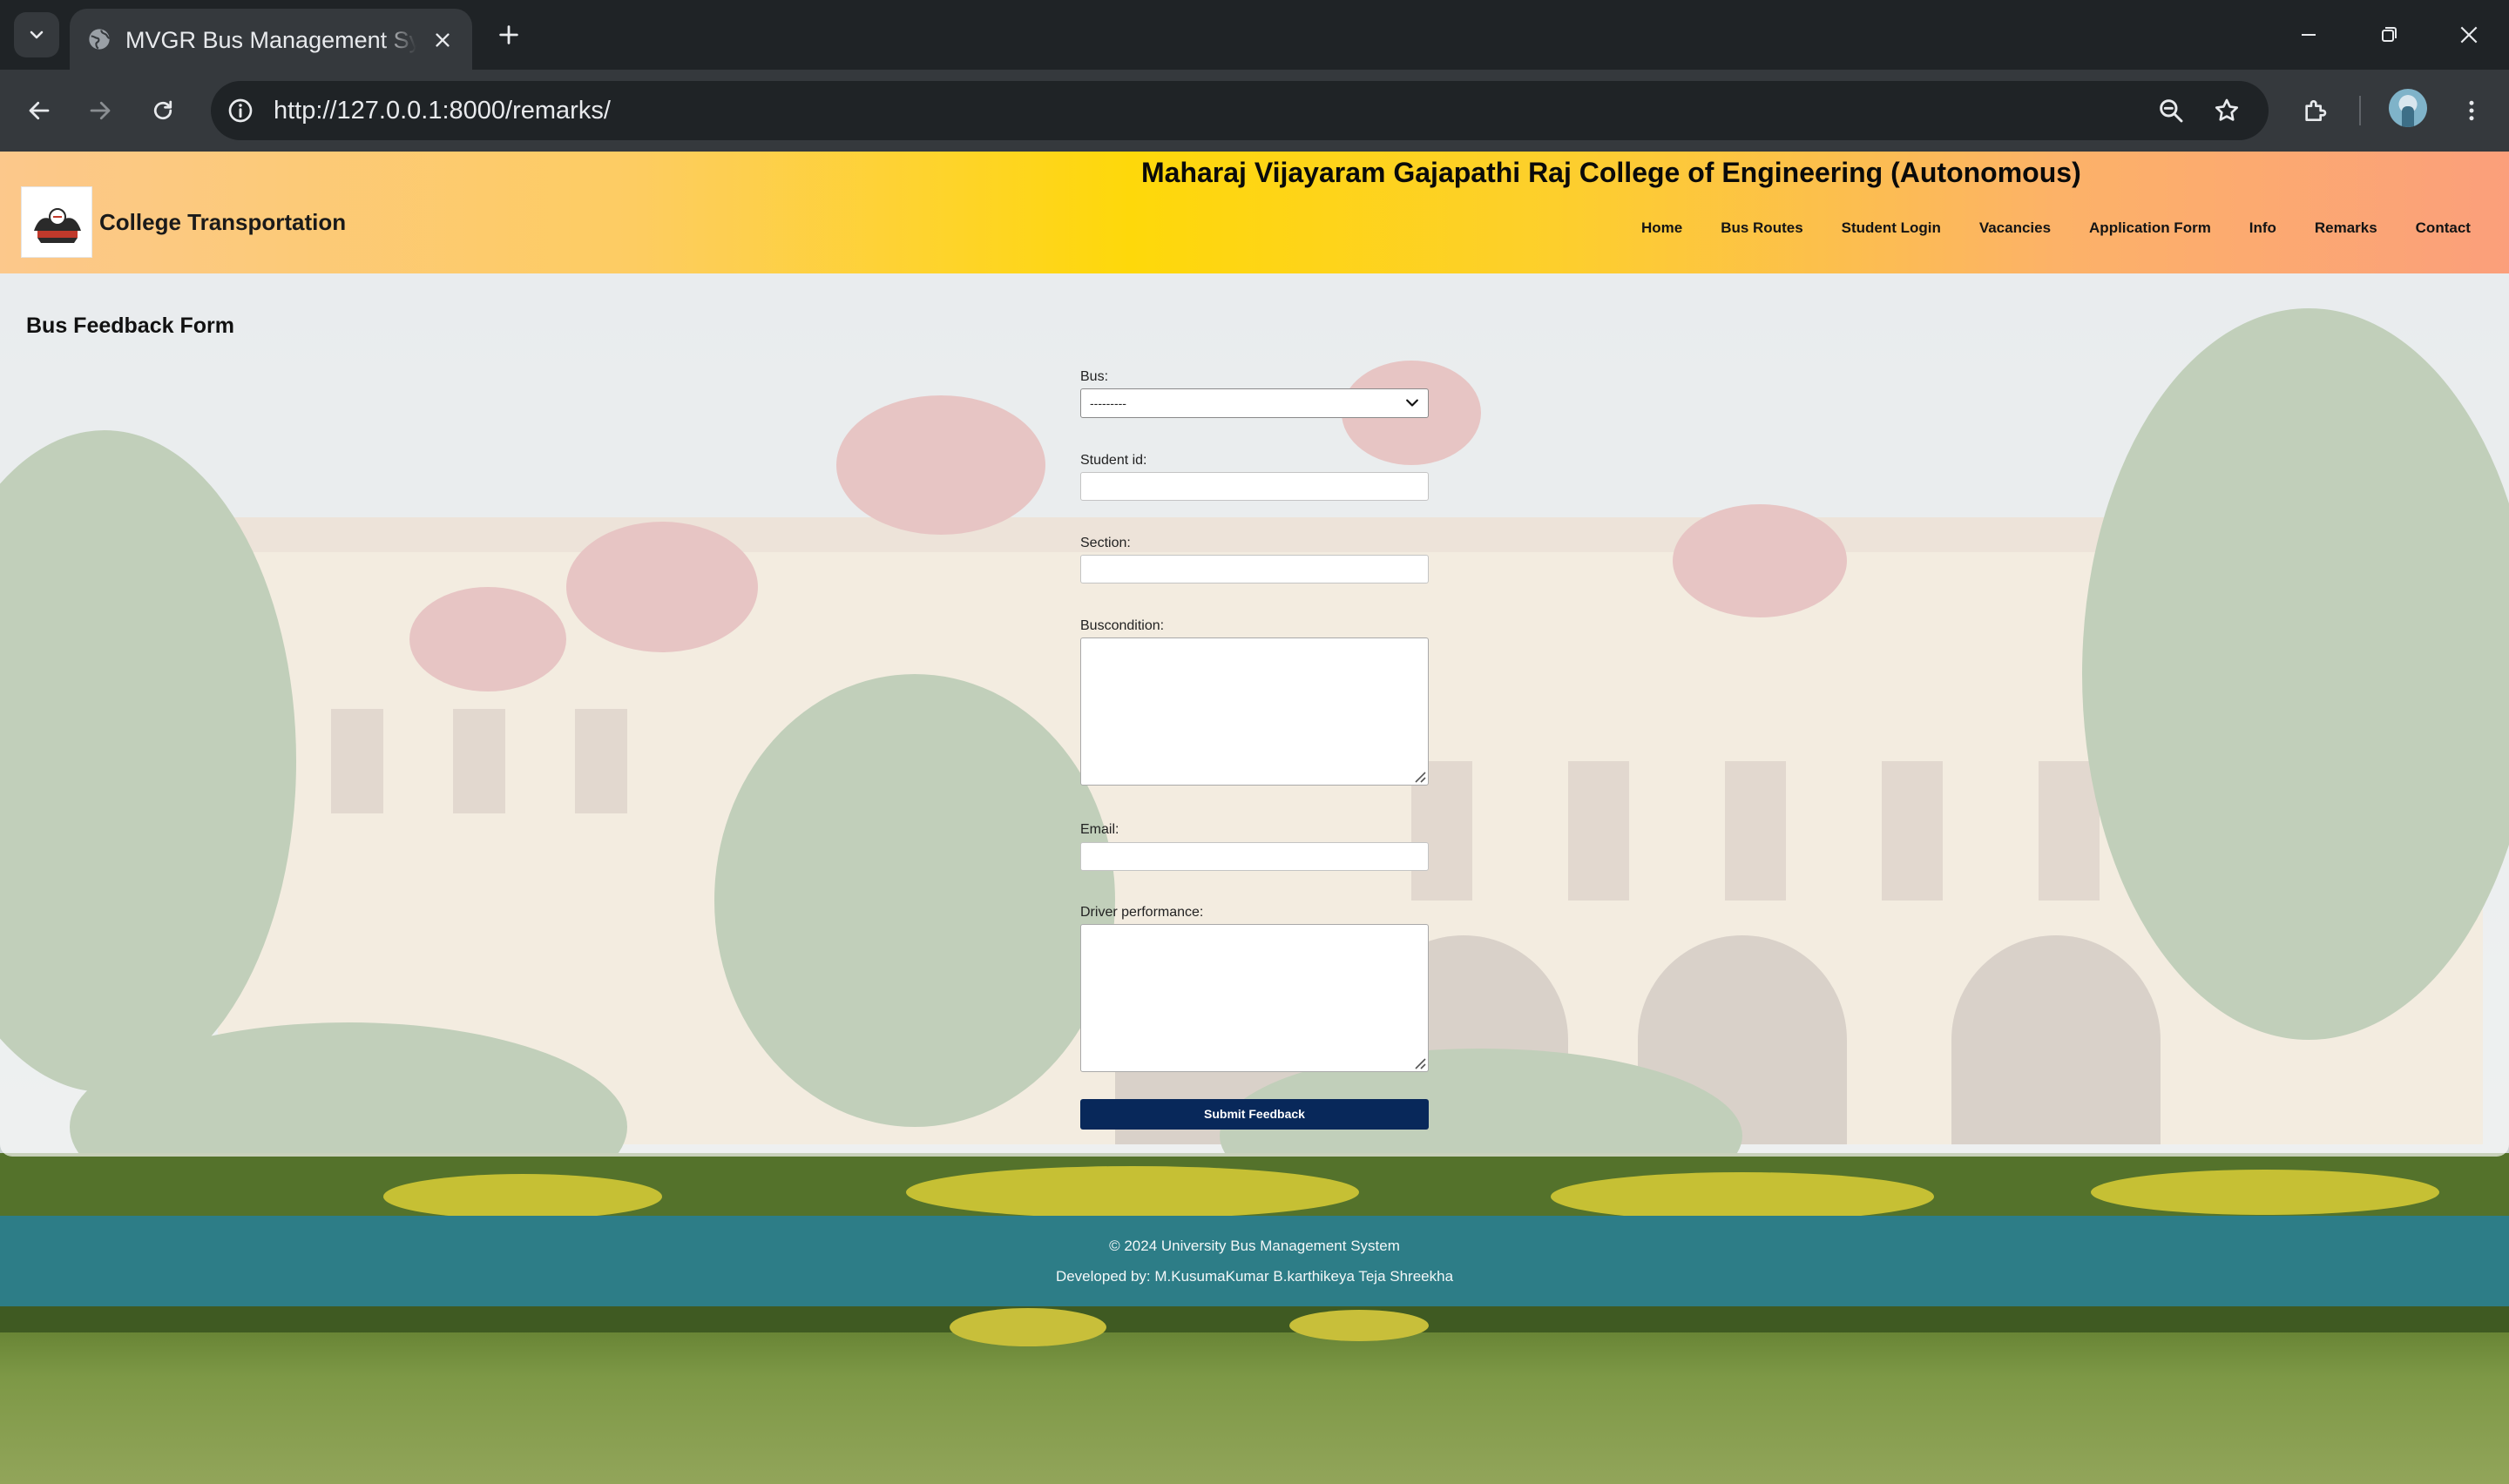  What do you see at coordinates (1254, 711) in the screenshot?
I see `buscondition-textarea` at bounding box center [1254, 711].